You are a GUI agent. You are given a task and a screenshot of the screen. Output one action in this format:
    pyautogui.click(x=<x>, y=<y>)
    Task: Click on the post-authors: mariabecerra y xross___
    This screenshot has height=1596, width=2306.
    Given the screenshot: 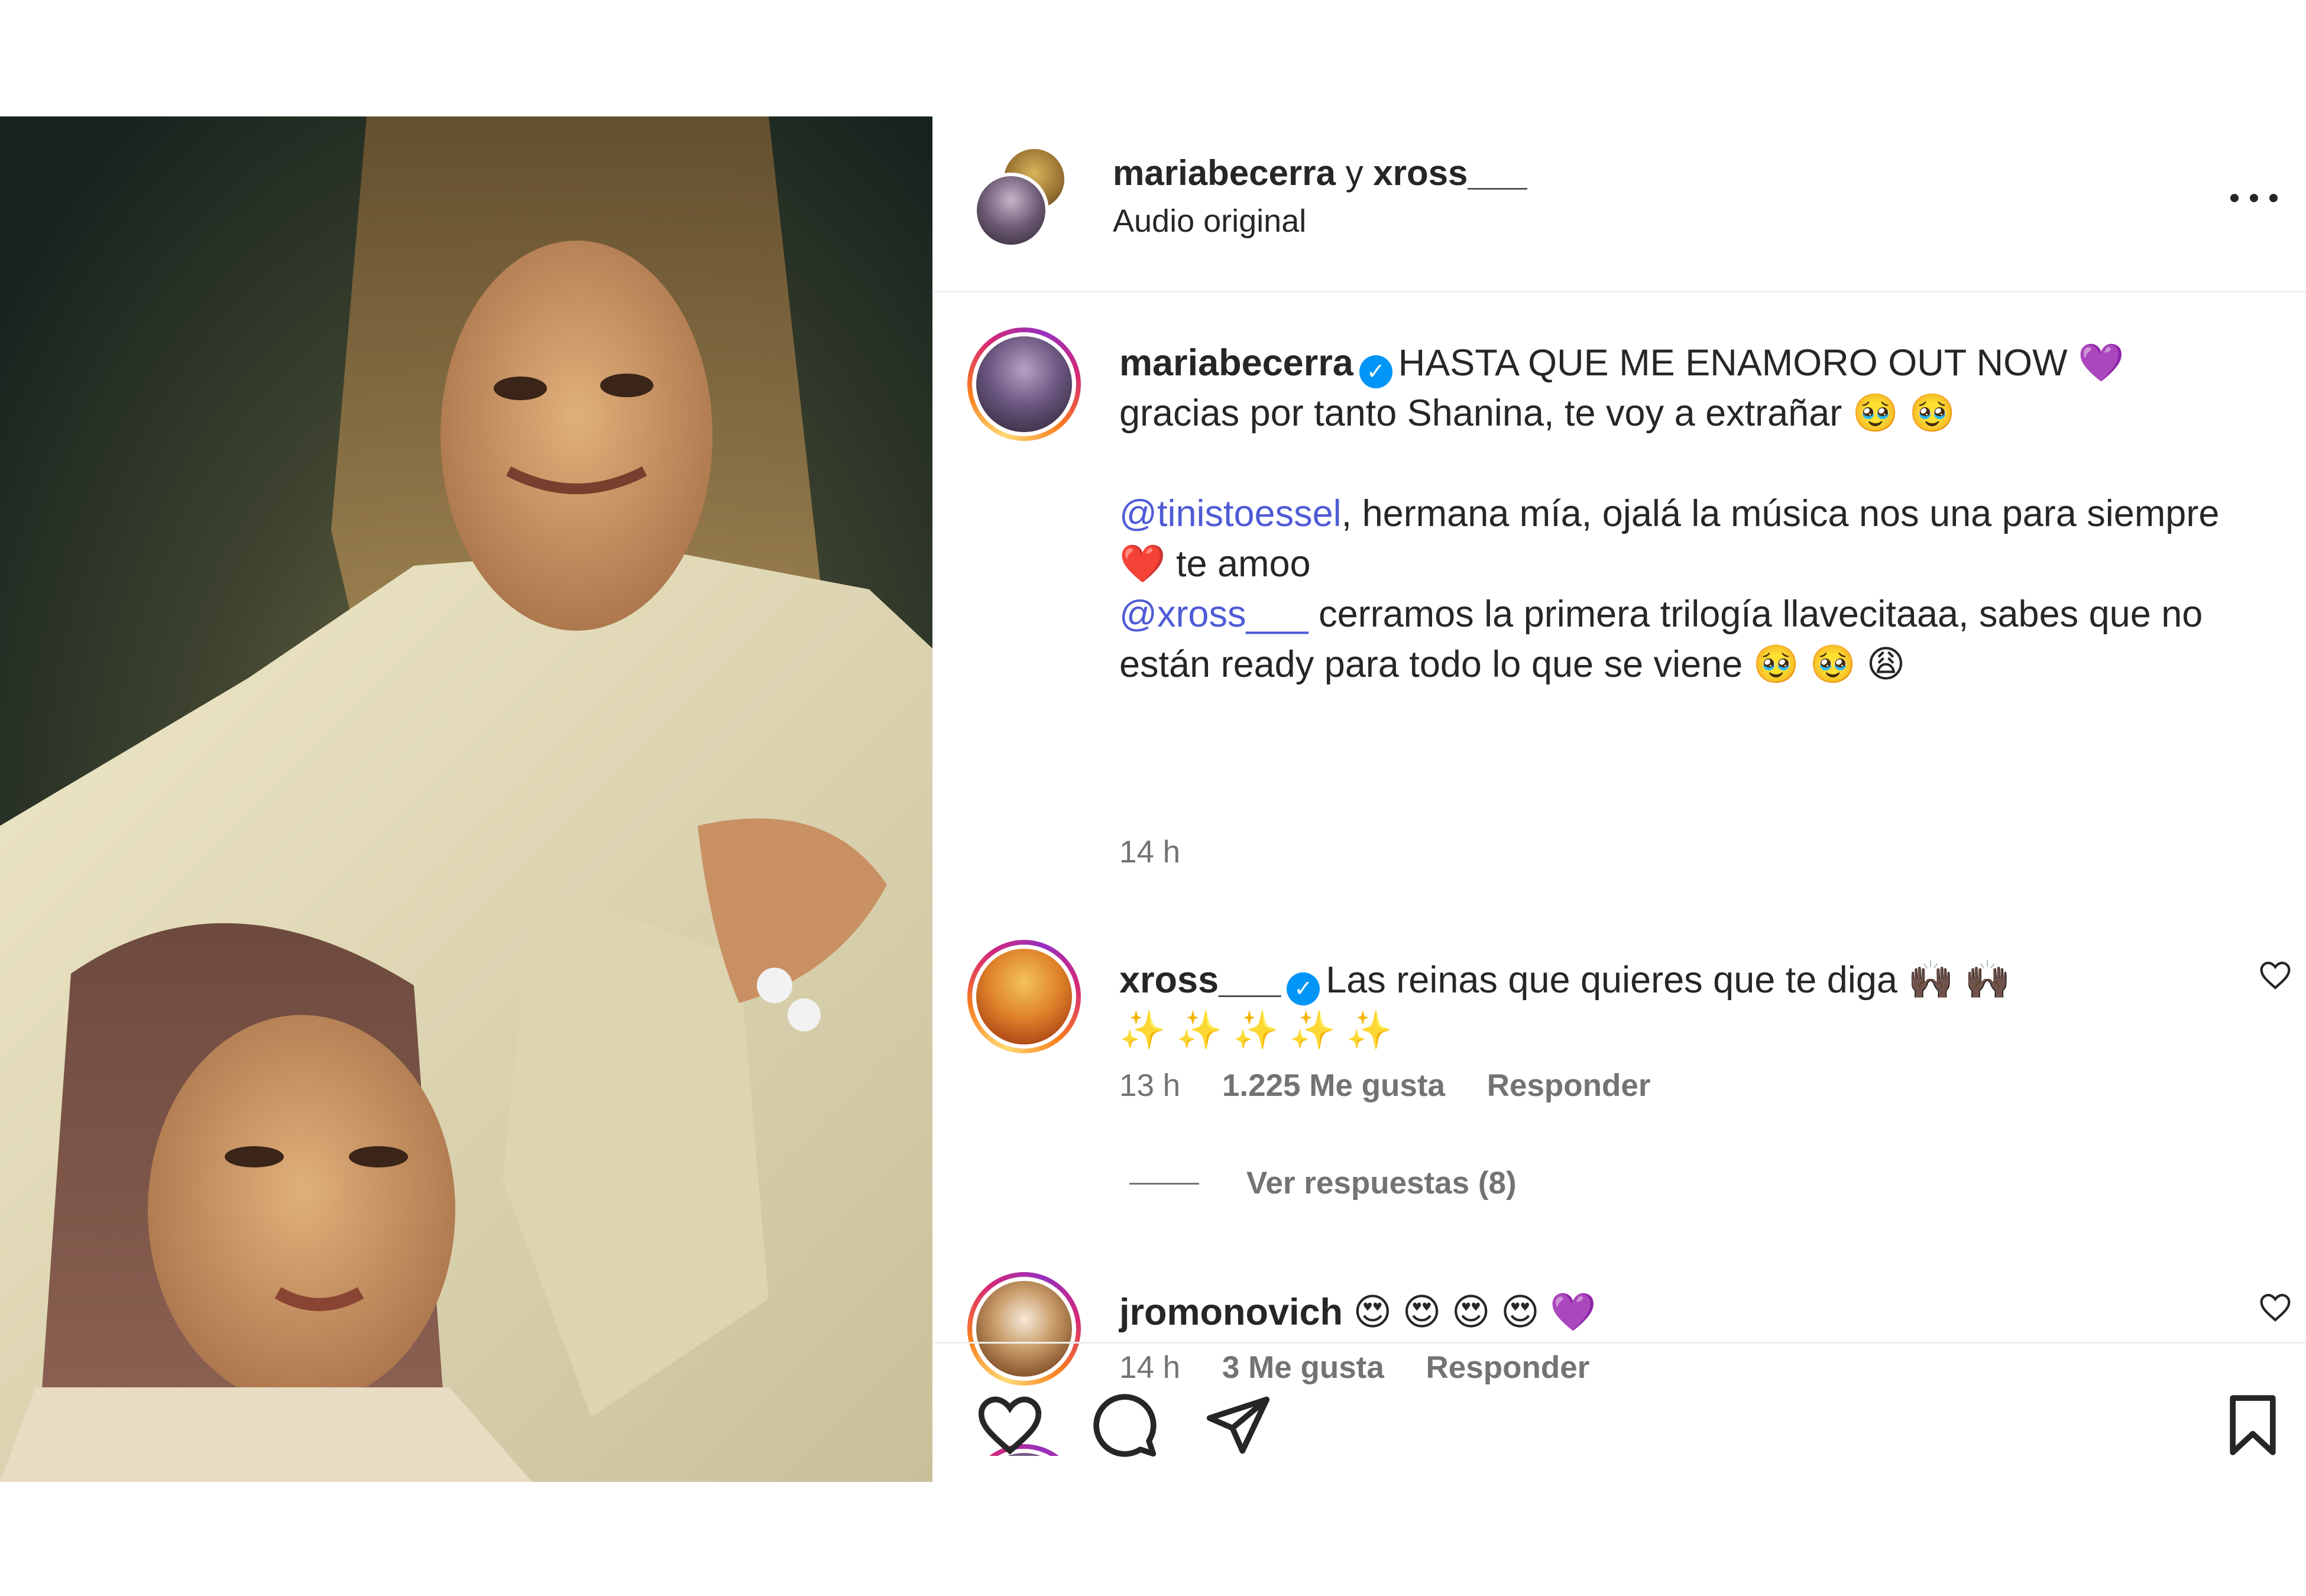 What is the action you would take?
    pyautogui.click(x=1320, y=173)
    